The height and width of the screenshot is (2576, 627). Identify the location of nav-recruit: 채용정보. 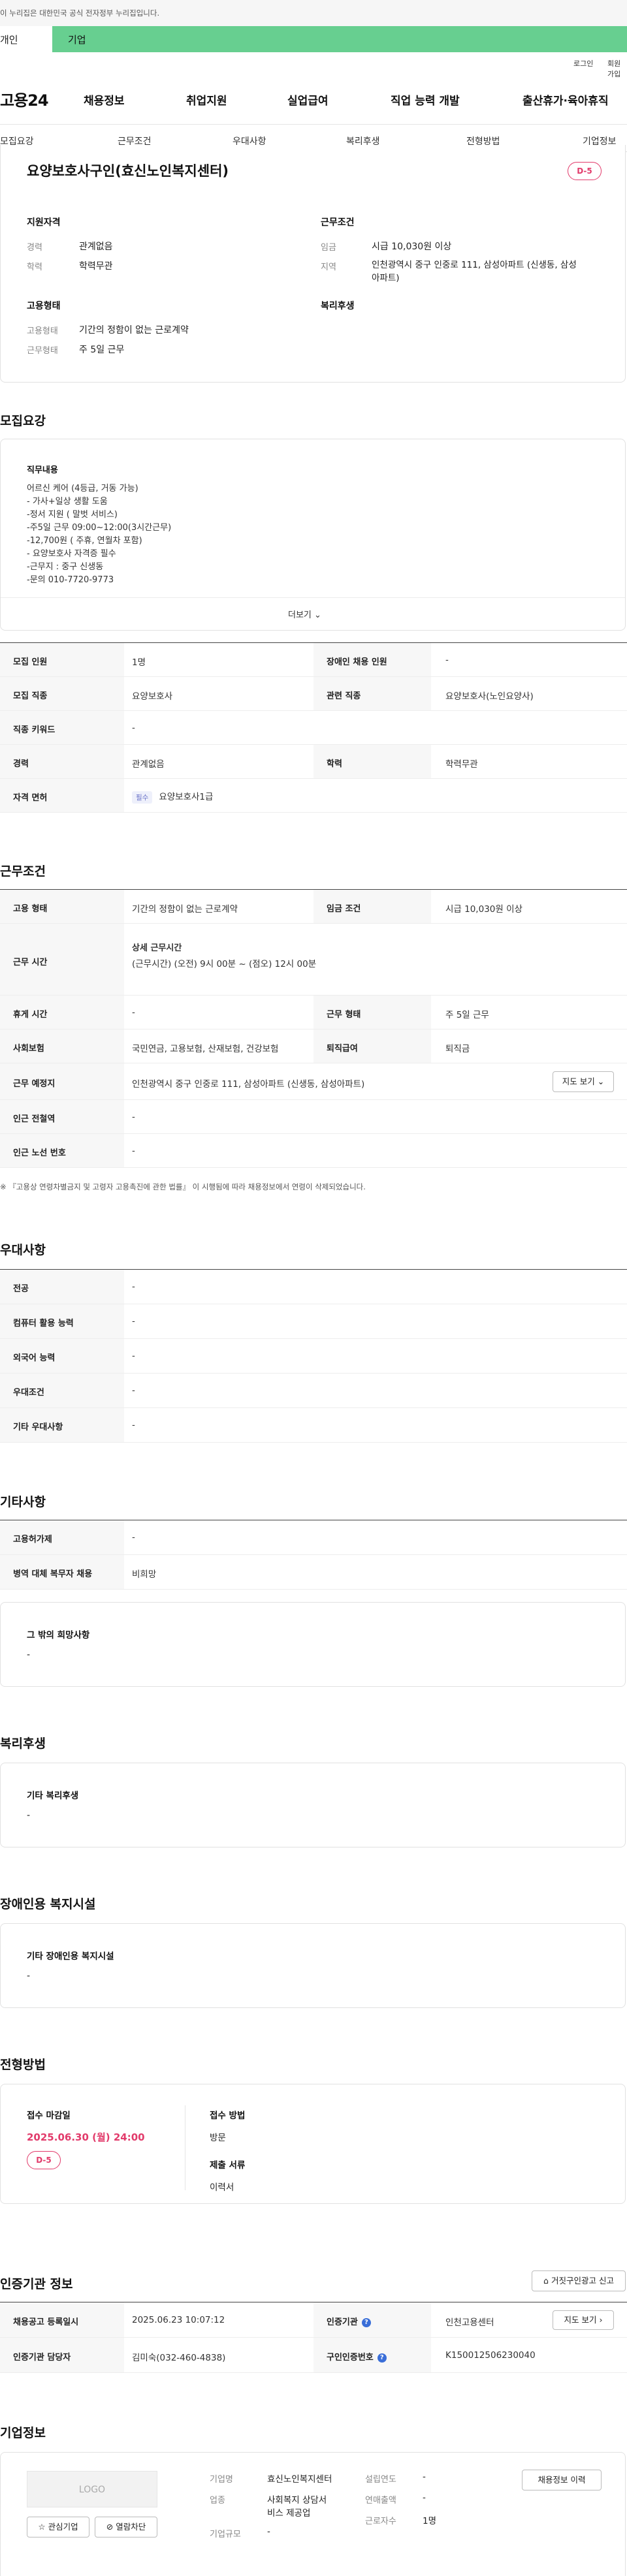
(104, 99).